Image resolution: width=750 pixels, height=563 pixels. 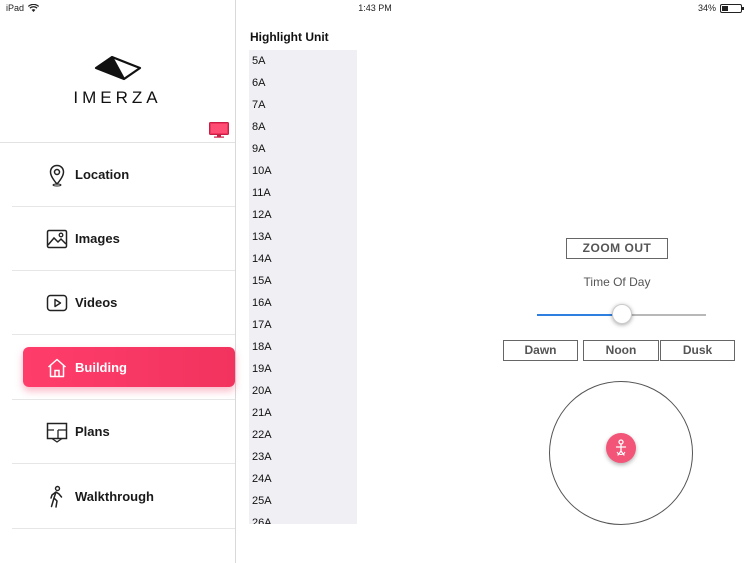 What do you see at coordinates (303, 237) in the screenshot?
I see `unit-row: 13A` at bounding box center [303, 237].